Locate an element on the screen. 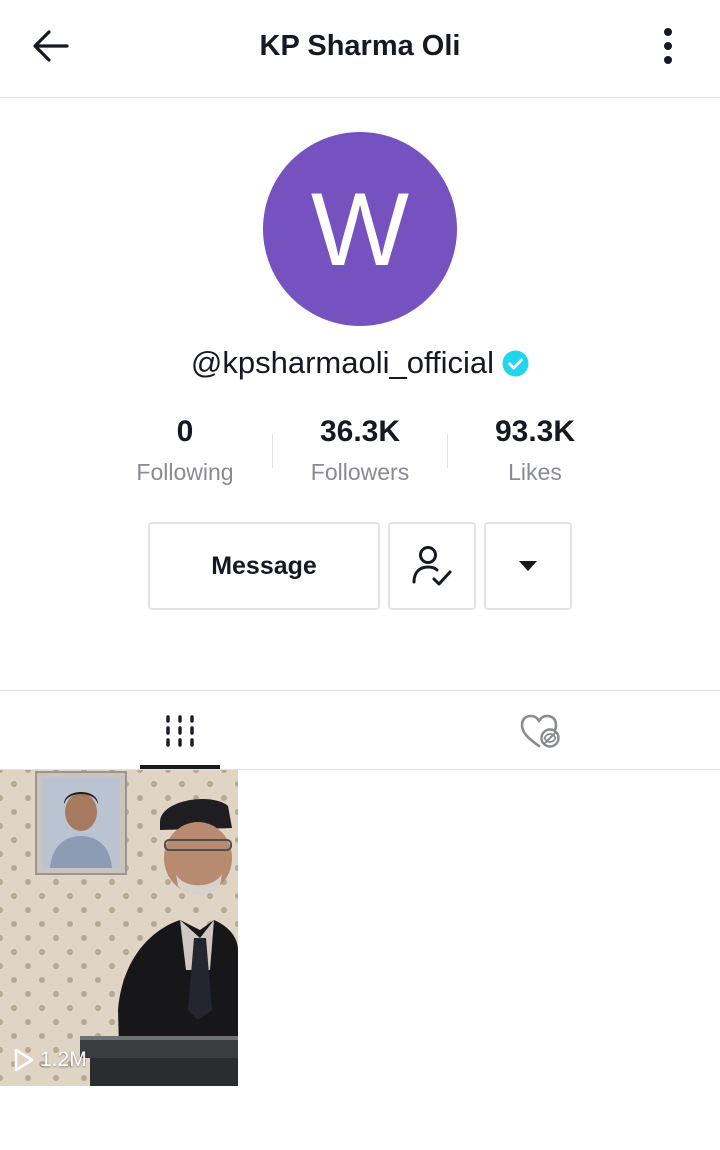  view-count: 1.2M is located at coordinates (63, 1059).